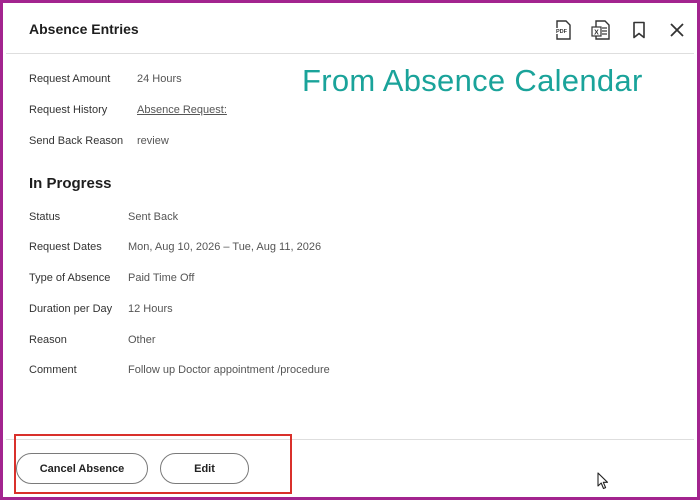 Image resolution: width=700 pixels, height=500 pixels. I want to click on reason-label: Reason, so click(48, 340).